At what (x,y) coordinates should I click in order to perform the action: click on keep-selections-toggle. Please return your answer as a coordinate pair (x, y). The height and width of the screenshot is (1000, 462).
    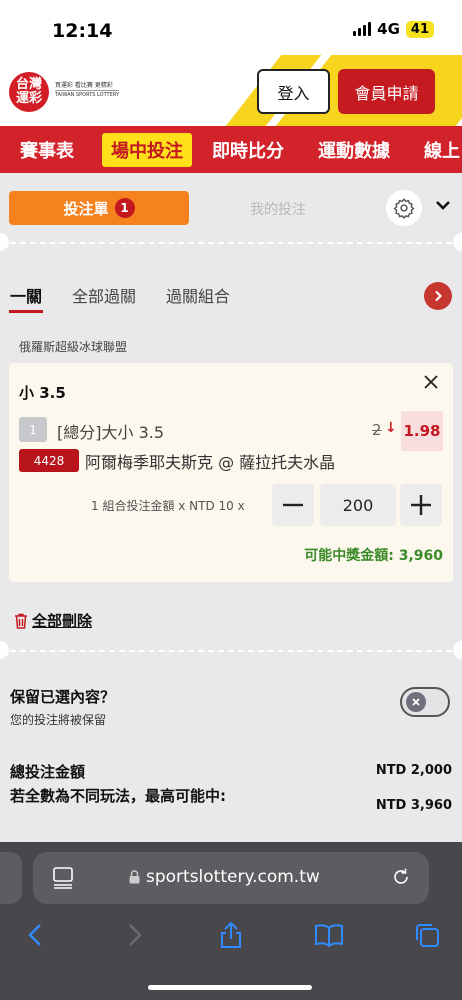
    Looking at the image, I should click on (425, 702).